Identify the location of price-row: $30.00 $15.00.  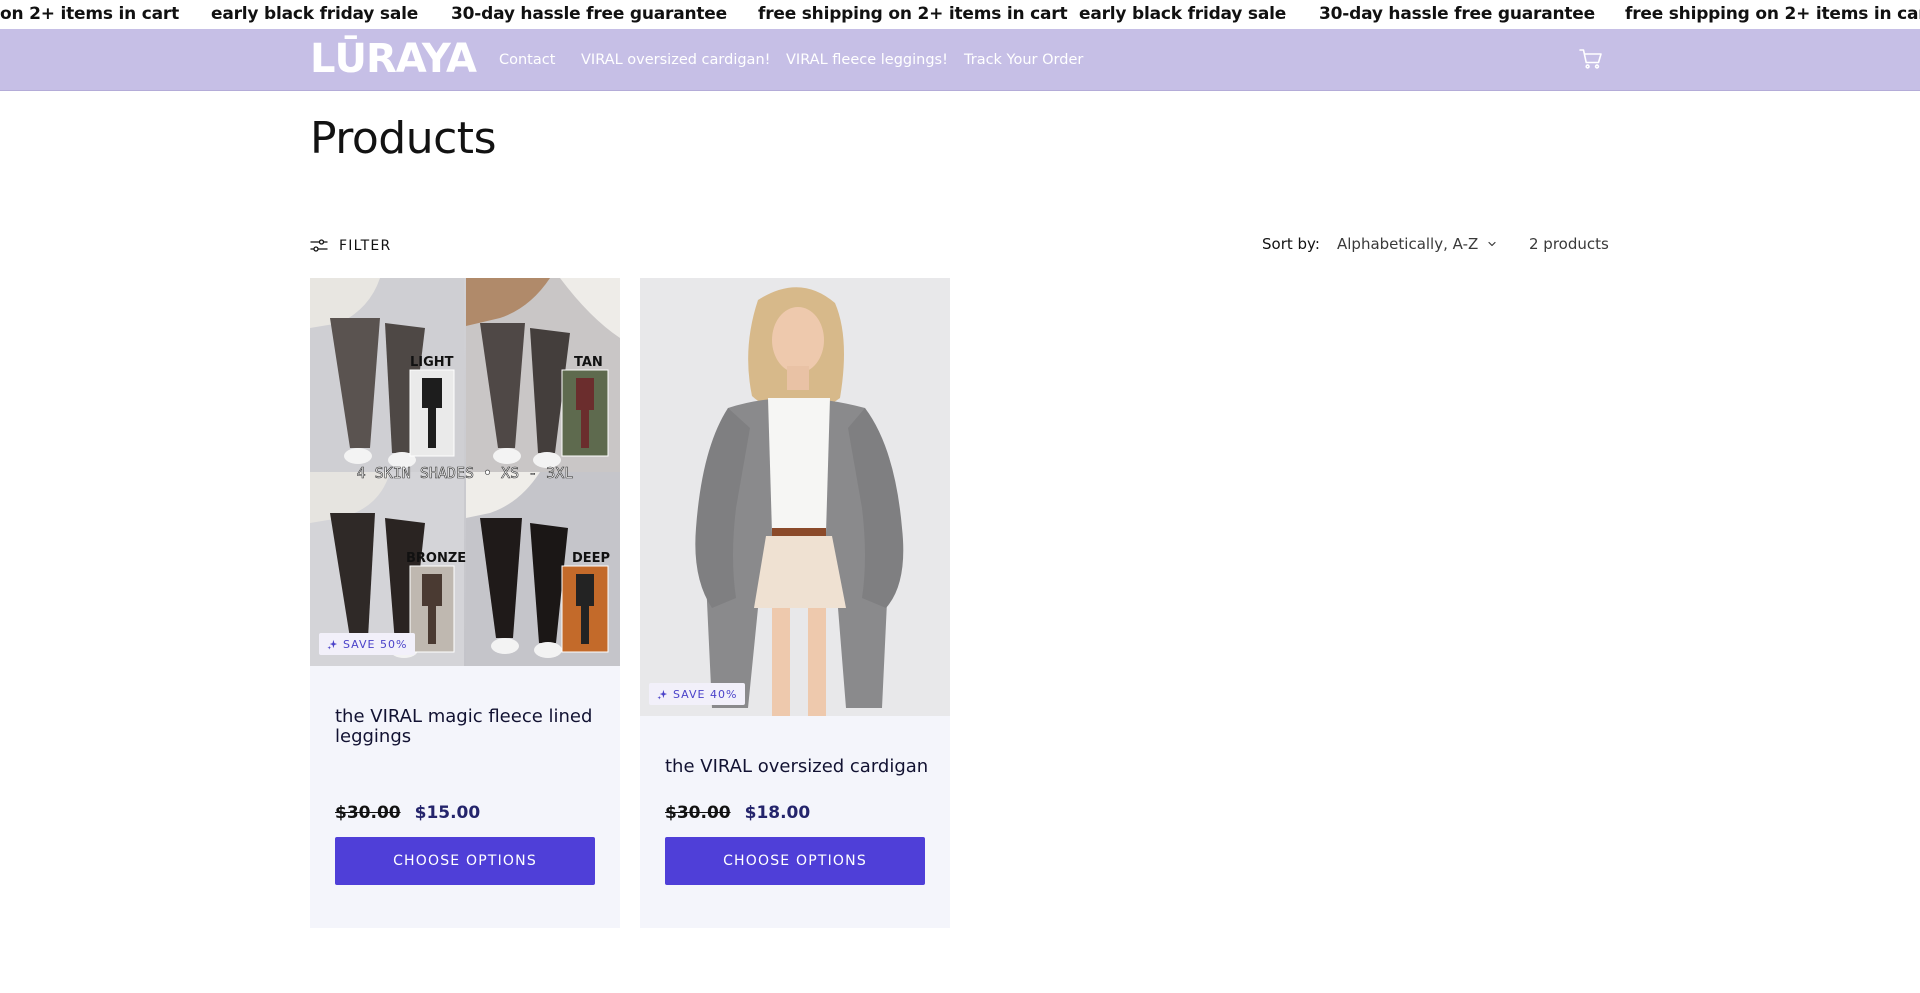
(407, 813).